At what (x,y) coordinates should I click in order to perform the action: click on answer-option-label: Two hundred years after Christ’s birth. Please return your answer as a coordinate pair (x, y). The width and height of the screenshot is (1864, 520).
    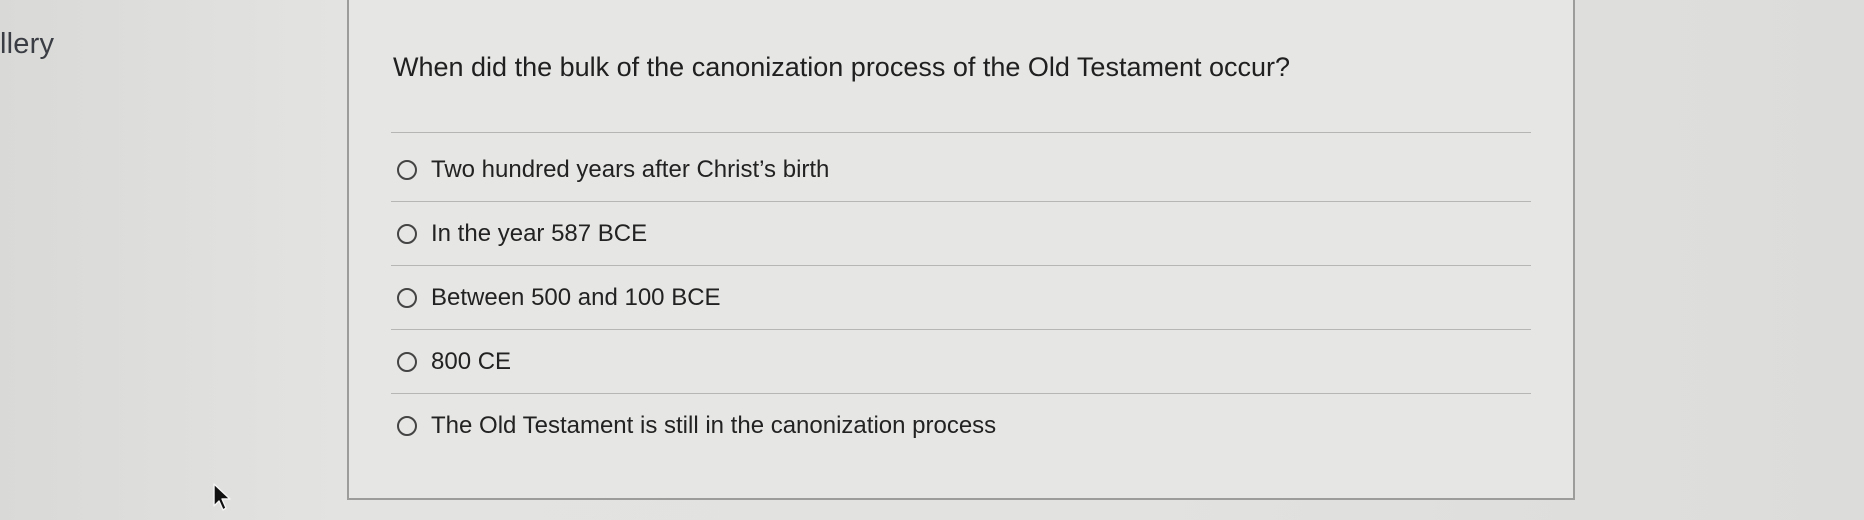
    Looking at the image, I should click on (630, 169).